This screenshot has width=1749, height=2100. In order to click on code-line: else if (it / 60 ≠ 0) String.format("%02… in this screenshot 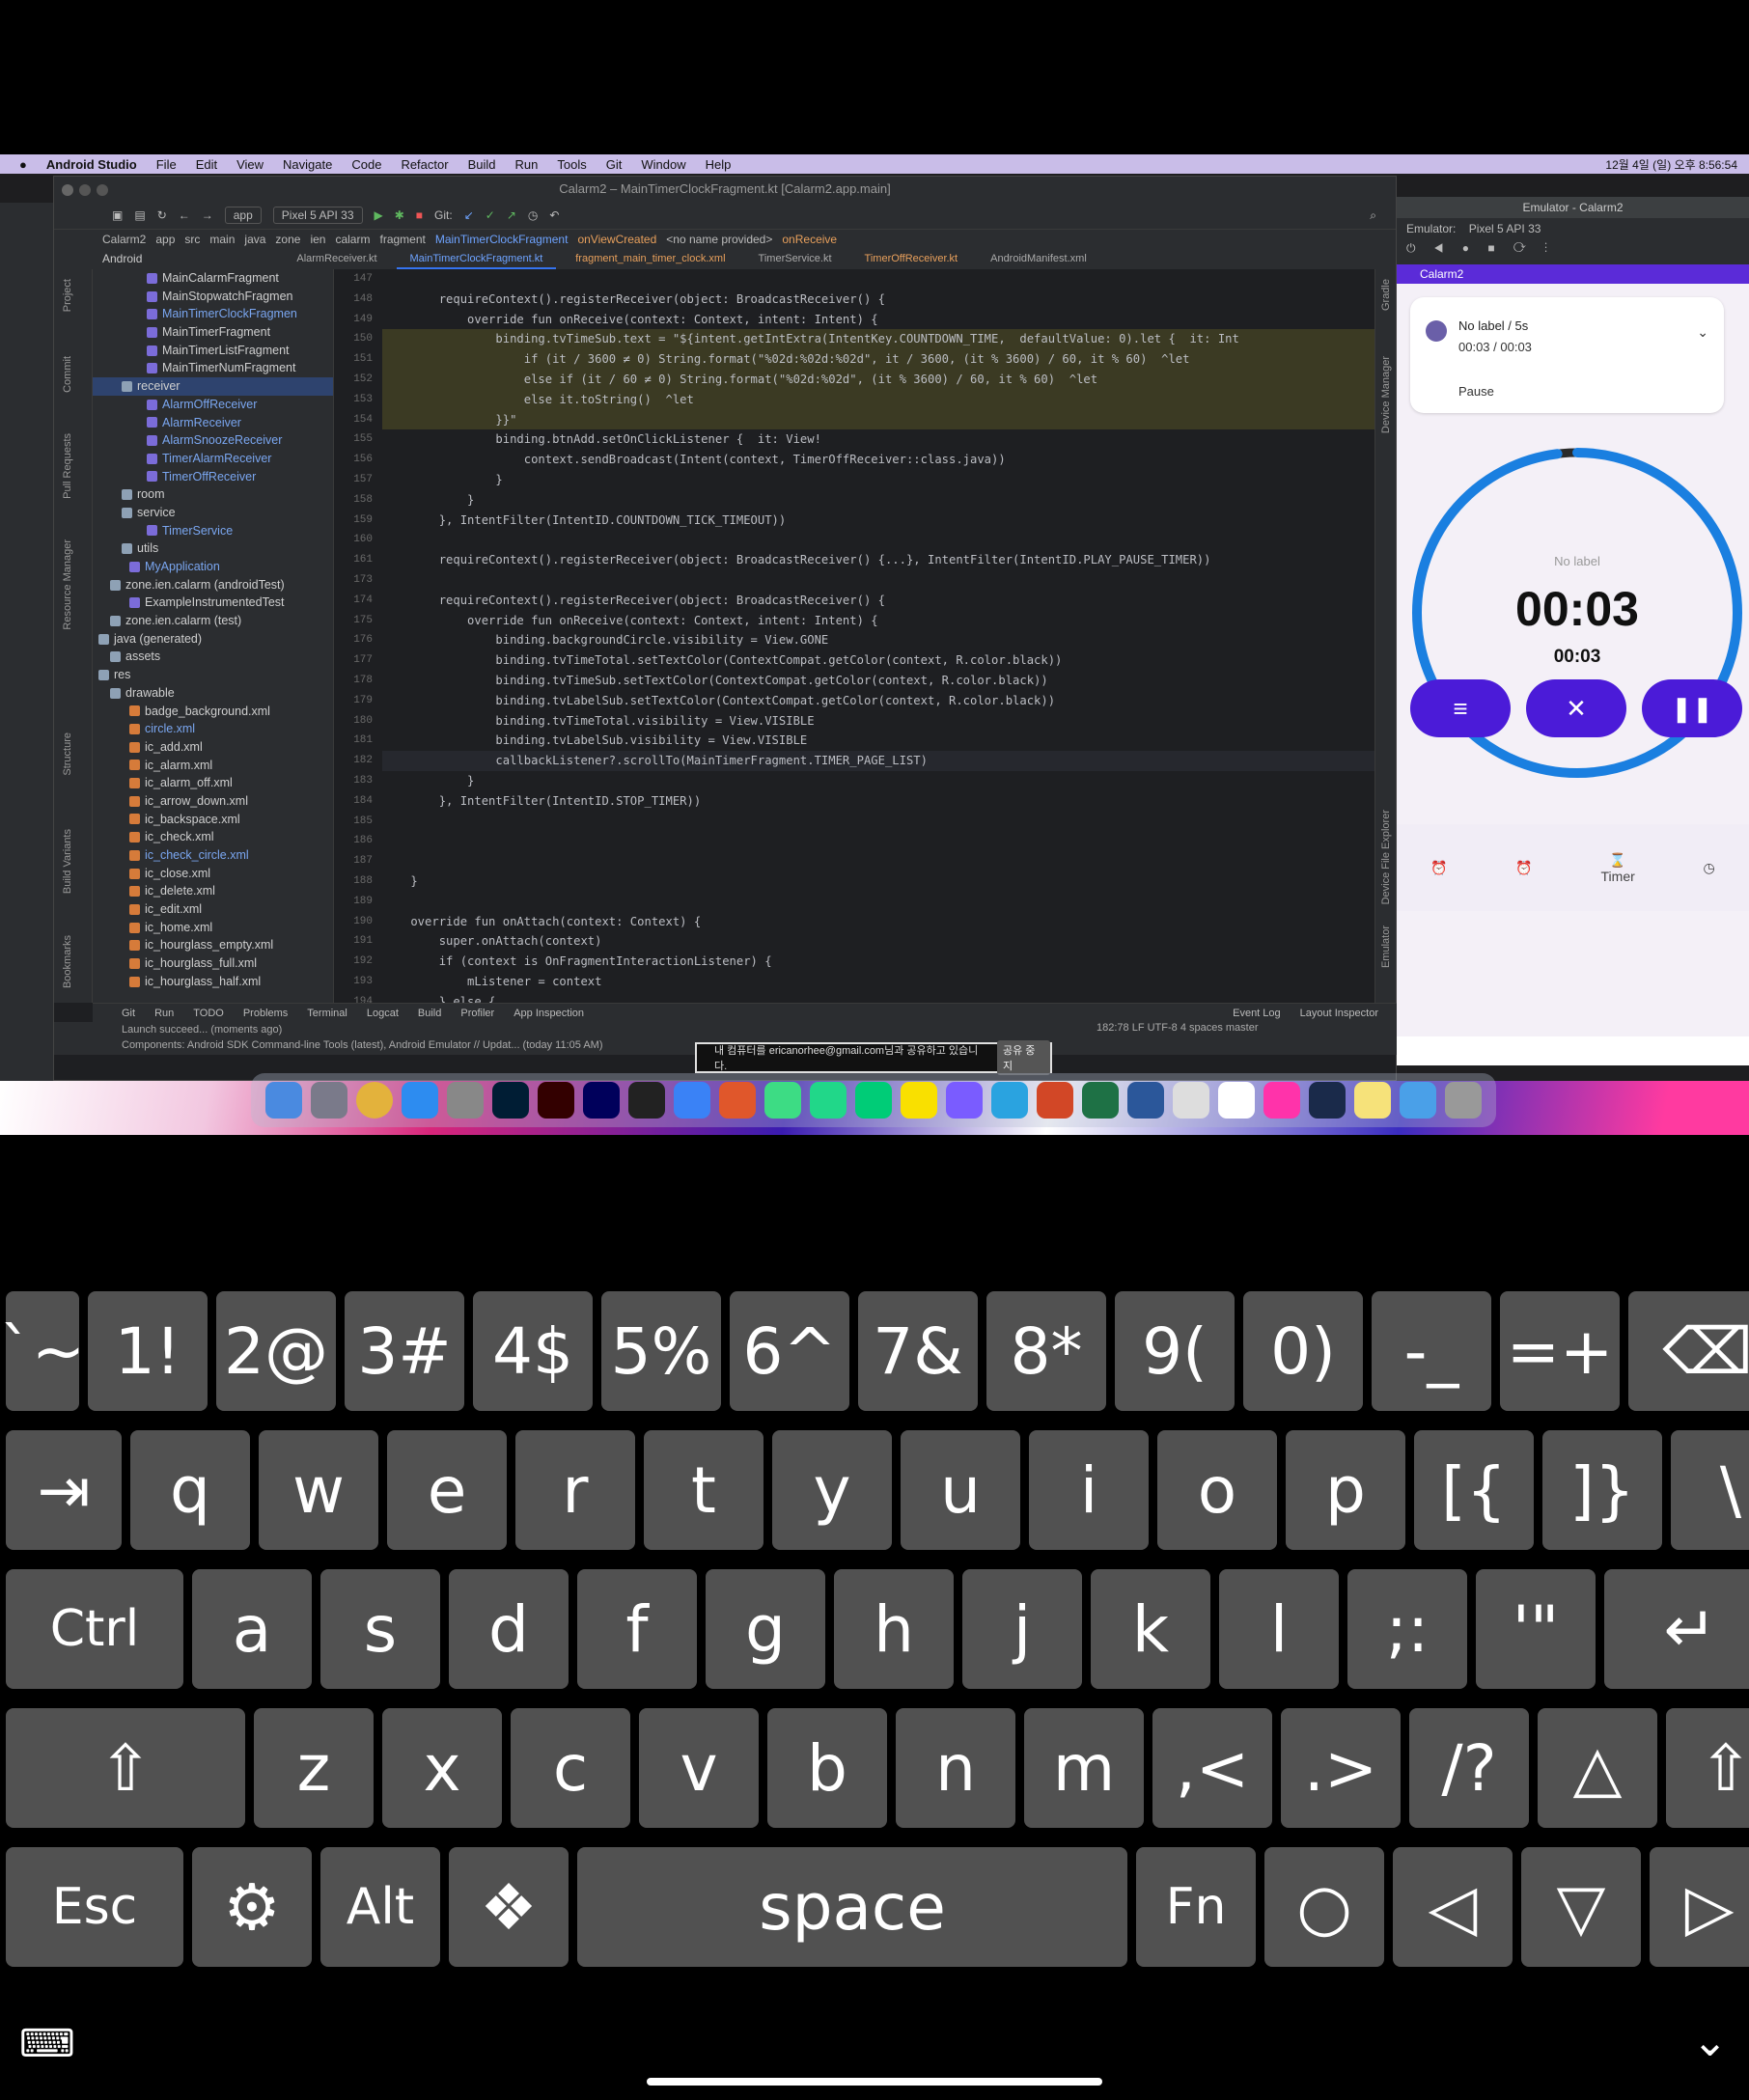, I will do `click(879, 379)`.